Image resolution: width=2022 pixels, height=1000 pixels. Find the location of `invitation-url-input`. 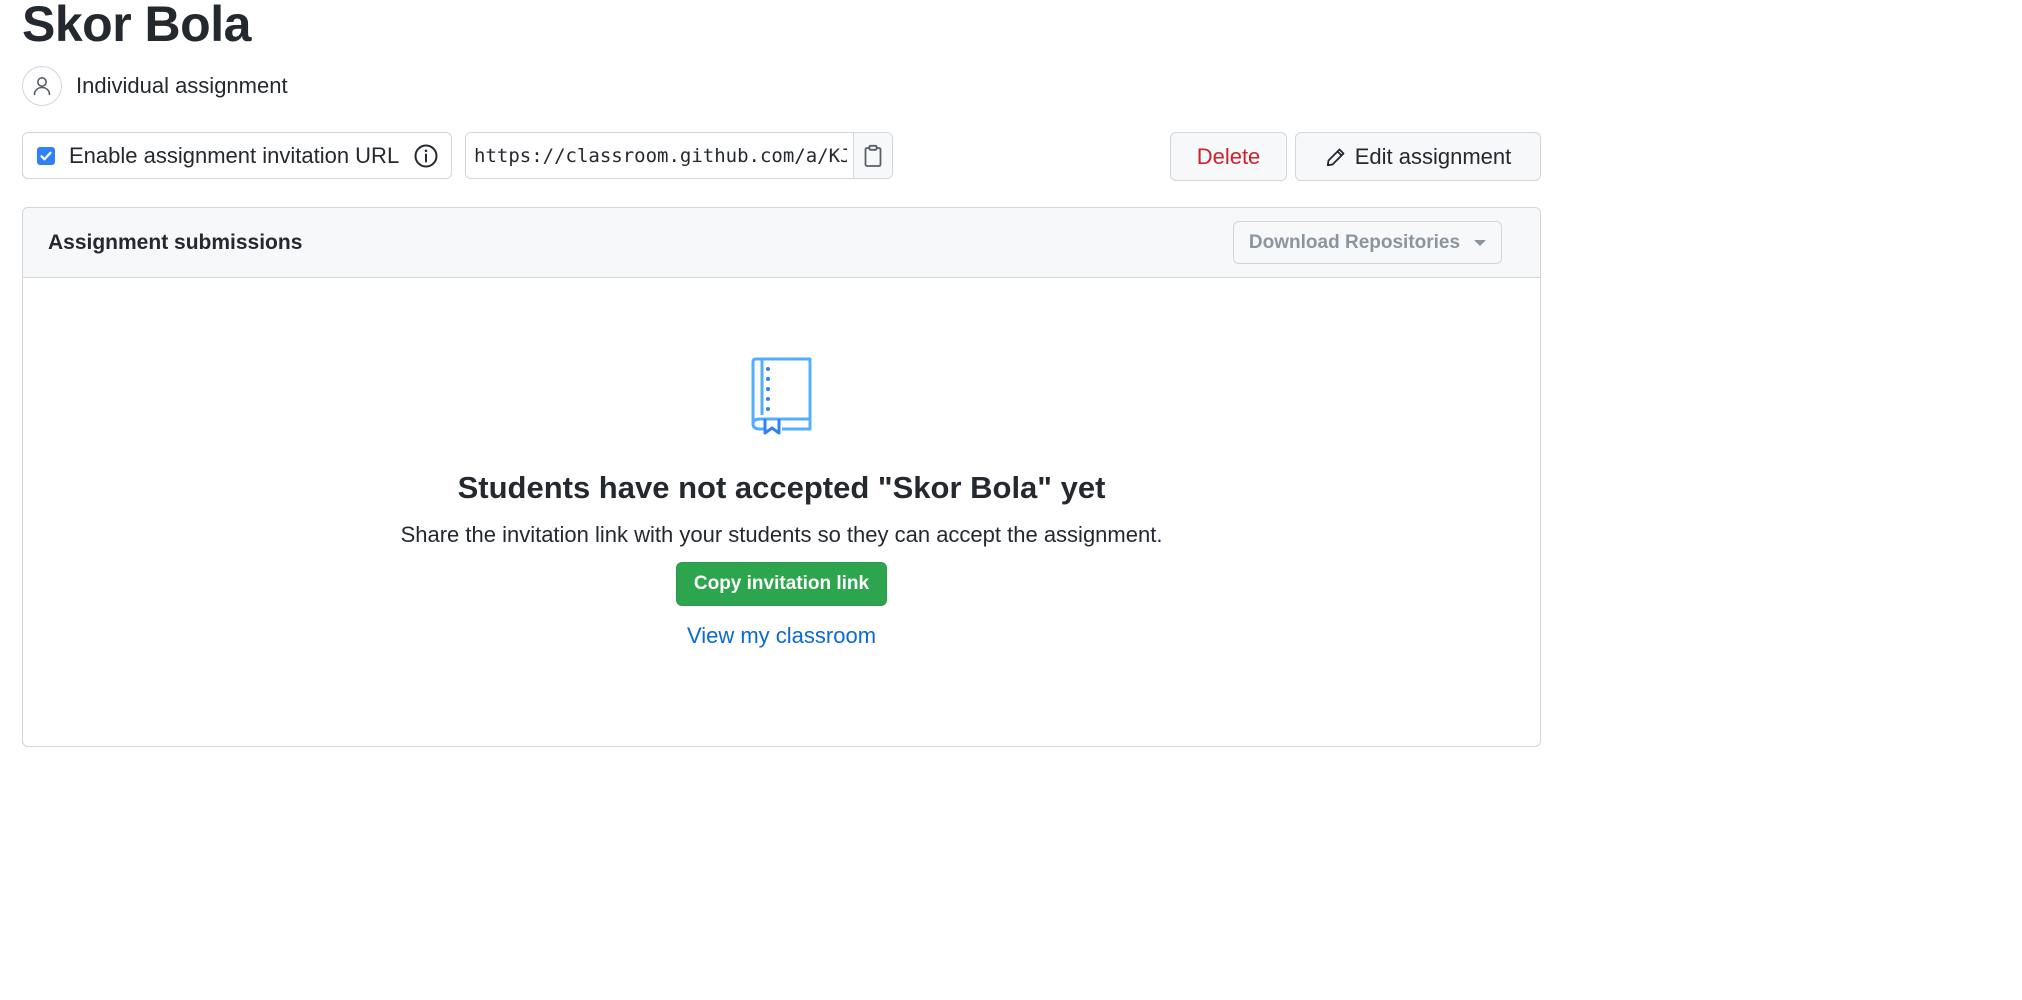

invitation-url-input is located at coordinates (659, 155).